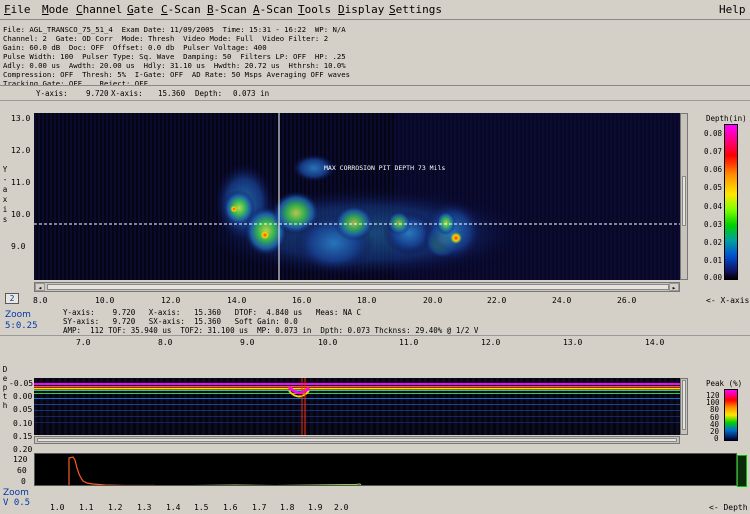 Image resolution: width=750 pixels, height=514 pixels. Describe the element at coordinates (726, 118) in the screenshot. I see `cscan-legend-title: Depth(in)` at that location.